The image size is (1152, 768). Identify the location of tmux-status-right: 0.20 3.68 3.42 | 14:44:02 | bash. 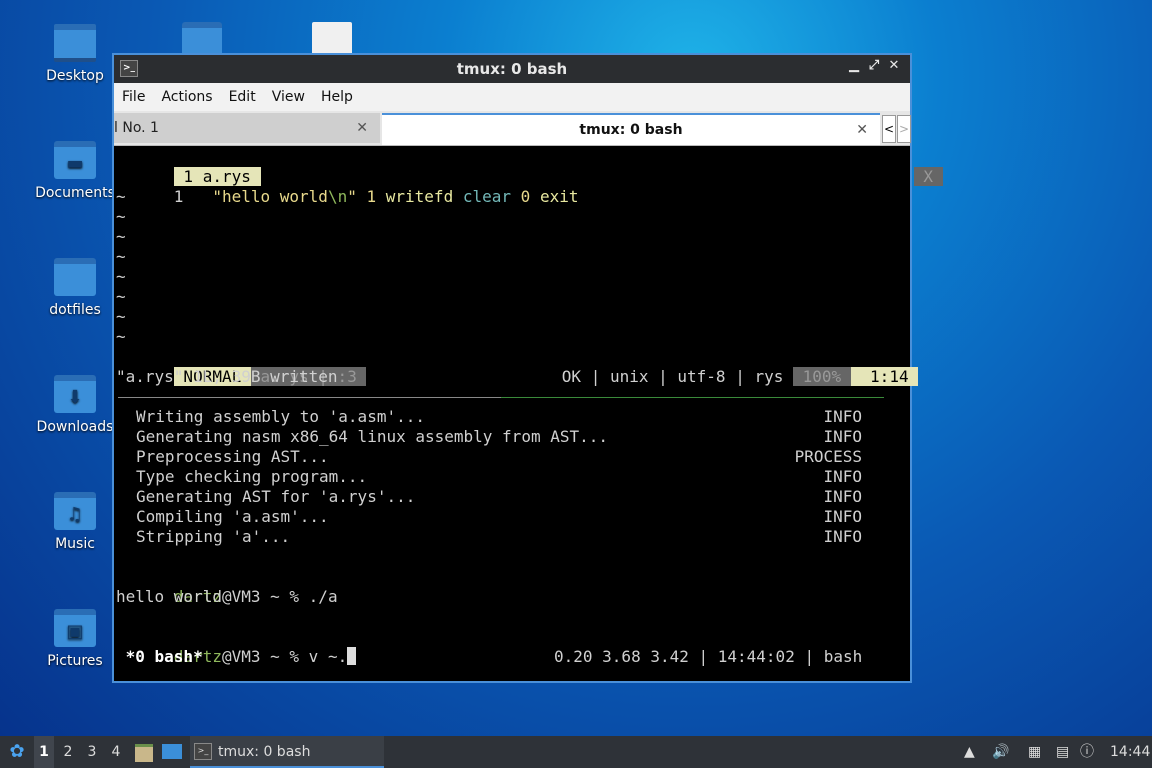
(713, 656).